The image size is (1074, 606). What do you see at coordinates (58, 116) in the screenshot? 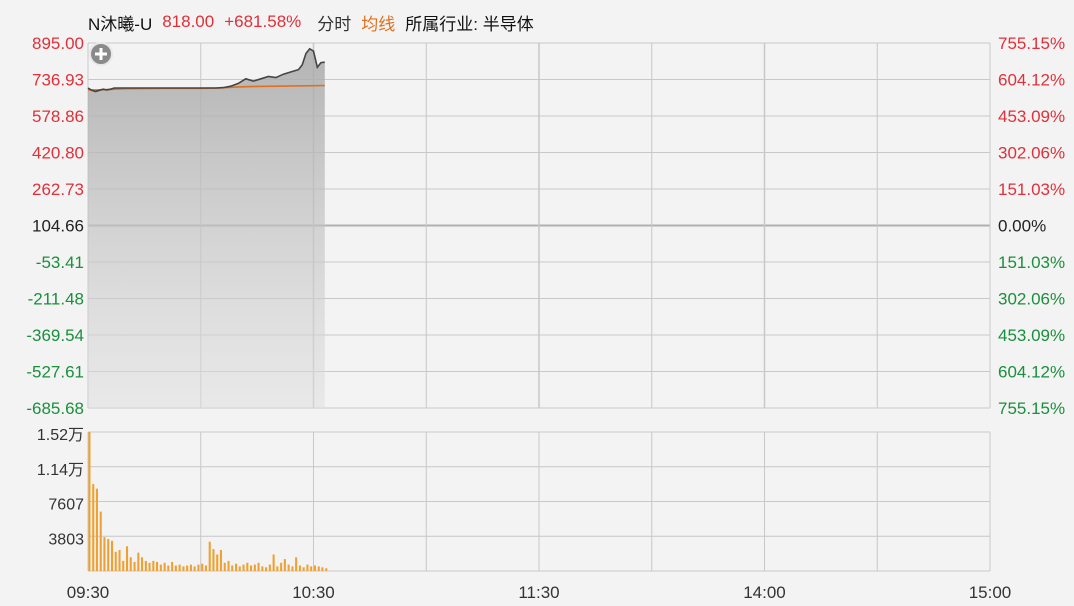
I see `left-tick-label: 578.86` at bounding box center [58, 116].